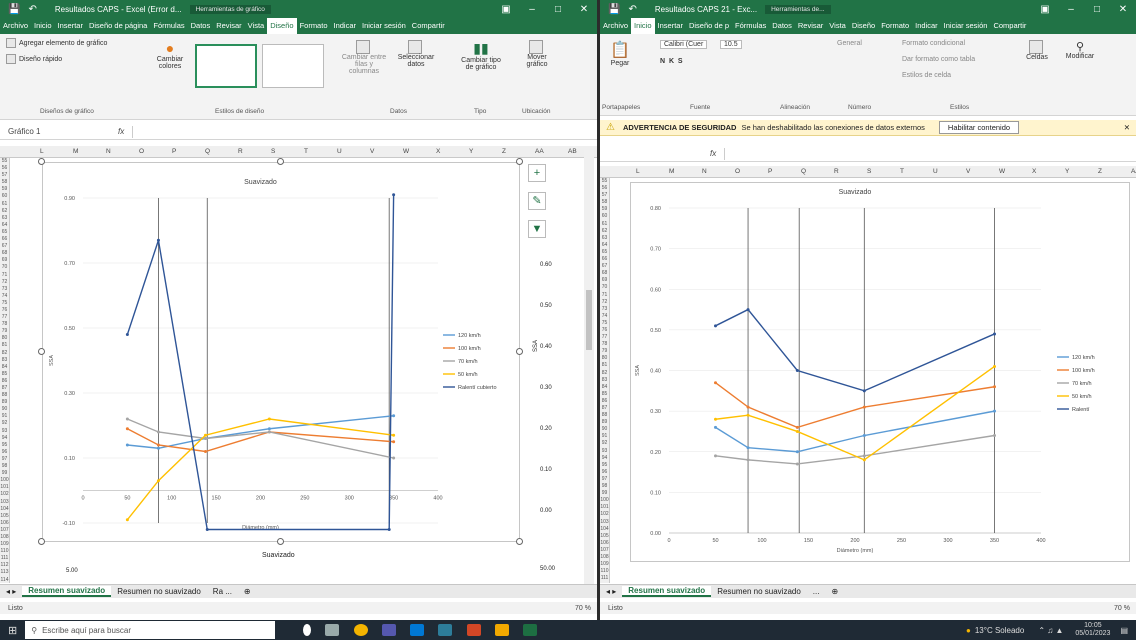 The image size is (1136, 640). What do you see at coordinates (473, 630) in the screenshot?
I see `acrobat-icon` at bounding box center [473, 630].